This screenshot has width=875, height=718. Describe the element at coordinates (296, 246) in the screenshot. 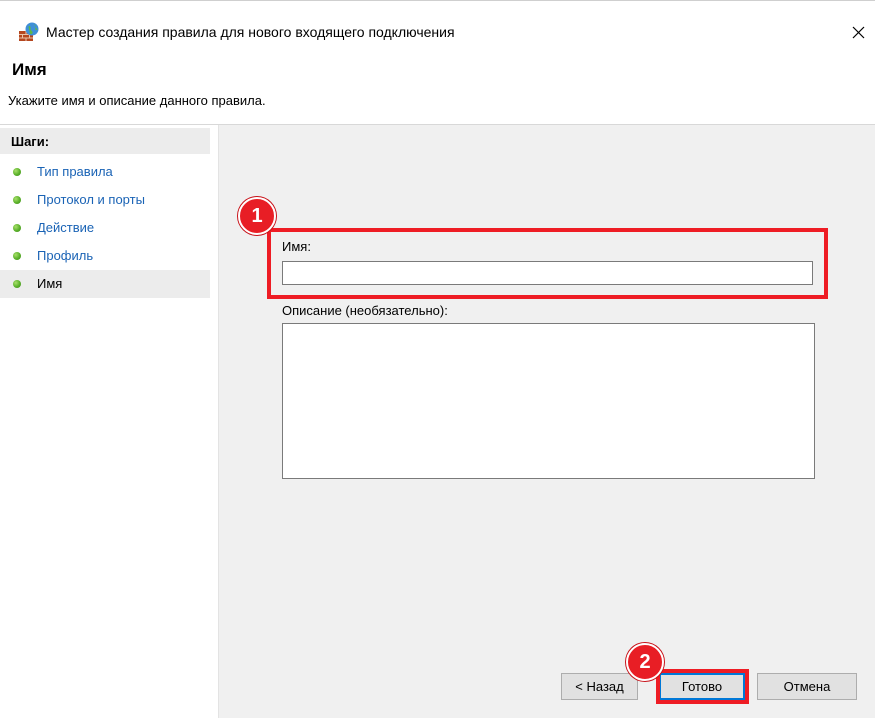

I see `name-label: Имя:` at that location.